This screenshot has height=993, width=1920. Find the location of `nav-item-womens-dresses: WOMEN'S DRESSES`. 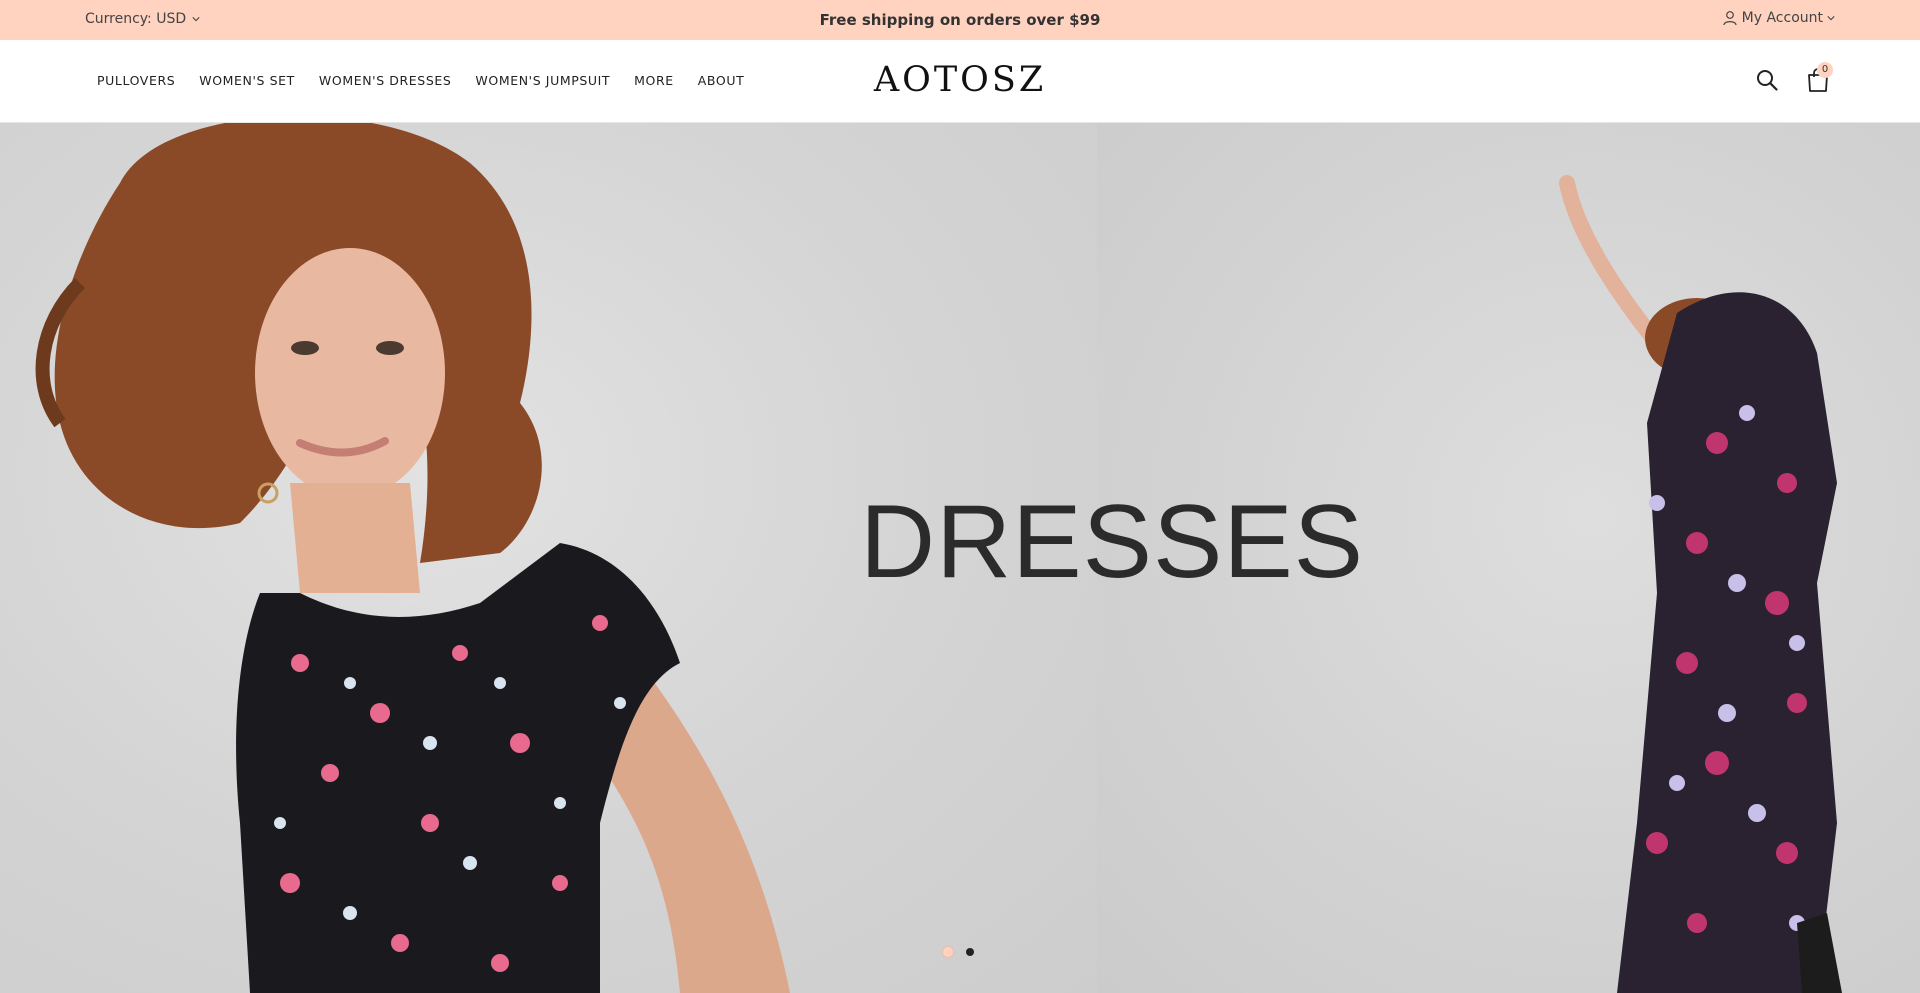

nav-item-womens-dresses: WOMEN'S DRESSES is located at coordinates (385, 80).